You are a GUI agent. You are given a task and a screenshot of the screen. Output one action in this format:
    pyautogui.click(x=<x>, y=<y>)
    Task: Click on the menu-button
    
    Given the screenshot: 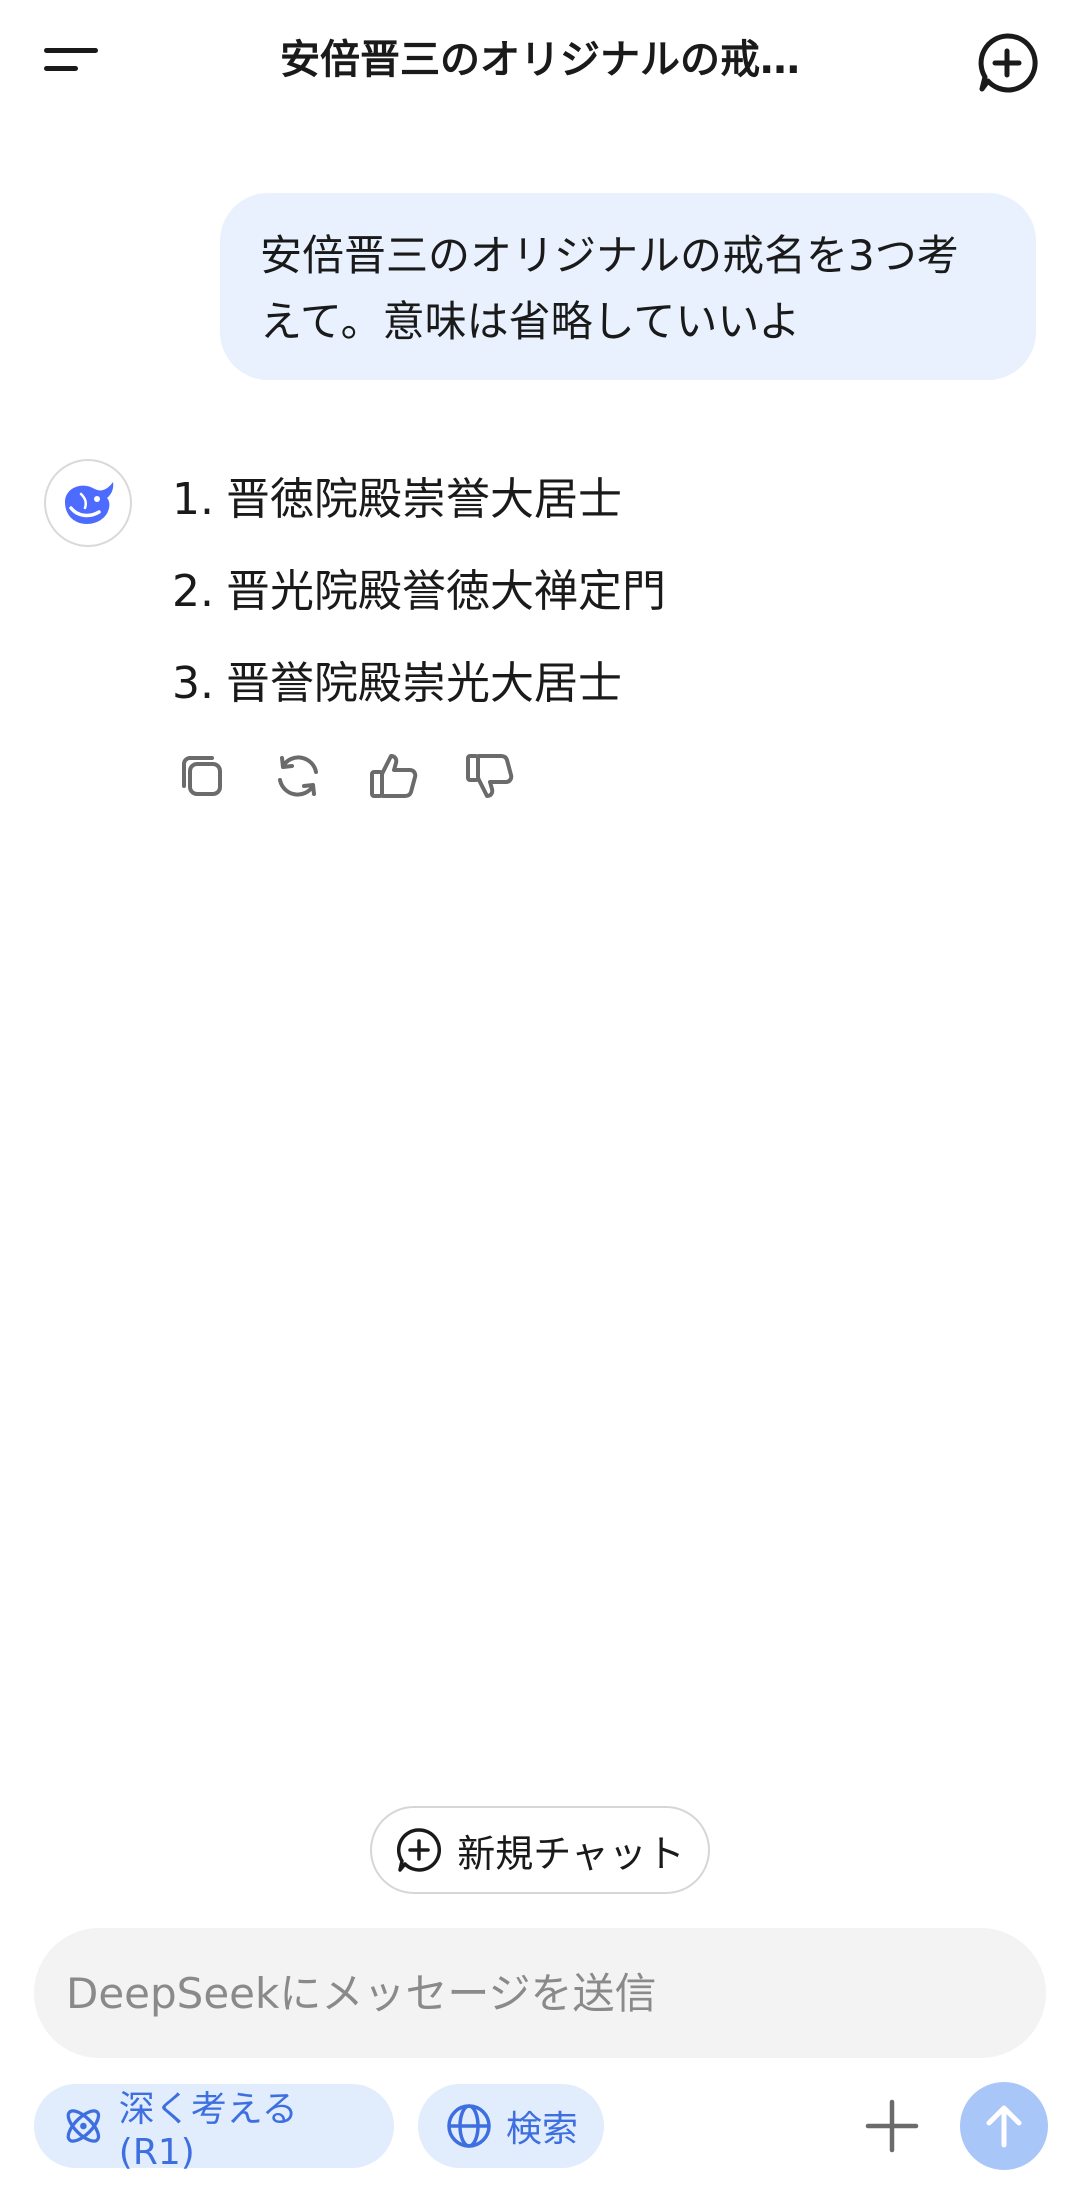 What is the action you would take?
    pyautogui.click(x=72, y=62)
    